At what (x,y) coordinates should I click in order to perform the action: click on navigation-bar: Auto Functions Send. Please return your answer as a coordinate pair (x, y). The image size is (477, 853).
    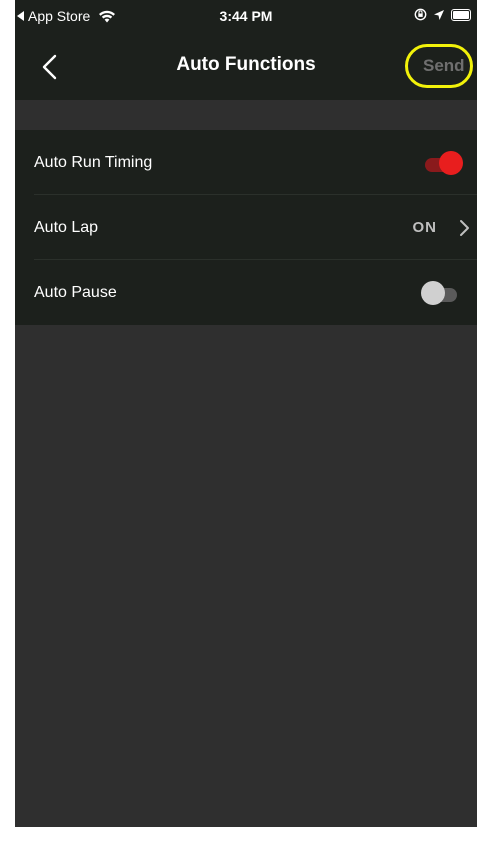
    Looking at the image, I should click on (246, 67).